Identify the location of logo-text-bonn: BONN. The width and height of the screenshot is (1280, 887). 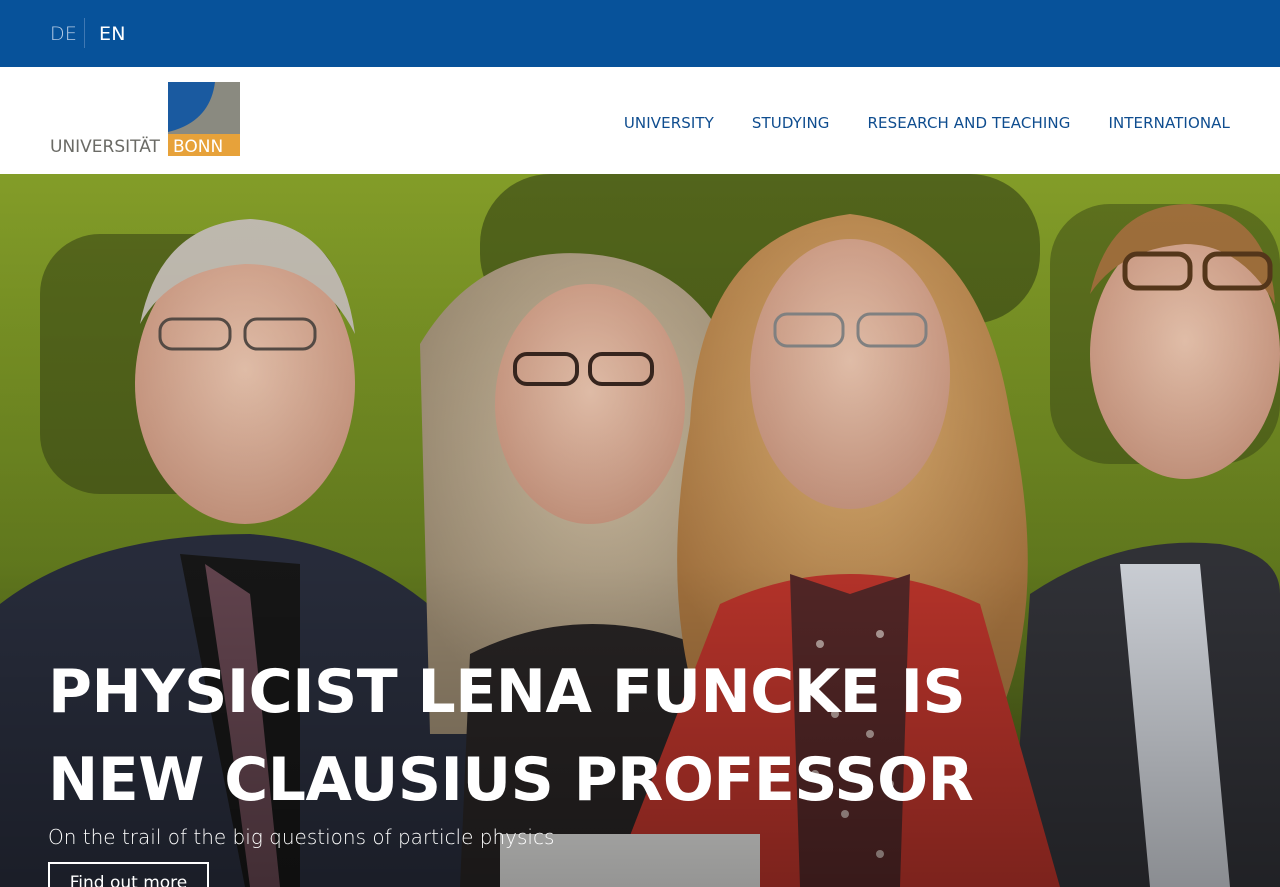
(198, 147).